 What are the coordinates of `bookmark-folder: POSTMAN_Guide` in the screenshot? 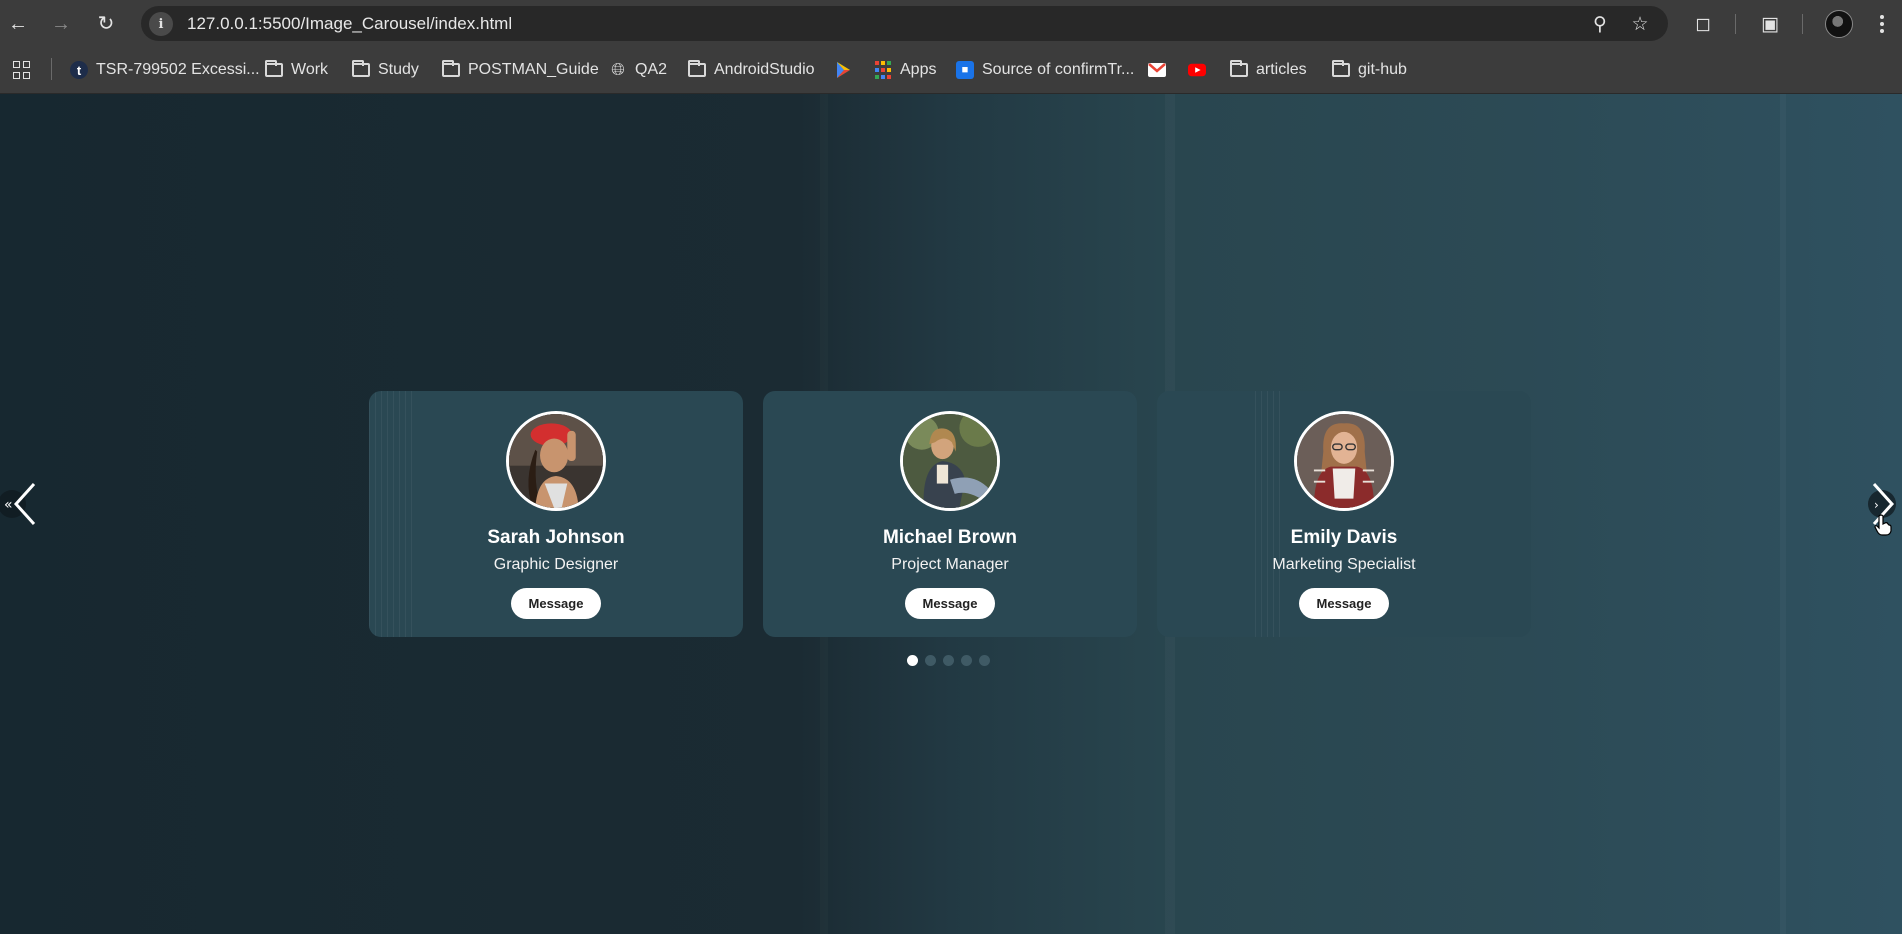 It's located at (520, 70).